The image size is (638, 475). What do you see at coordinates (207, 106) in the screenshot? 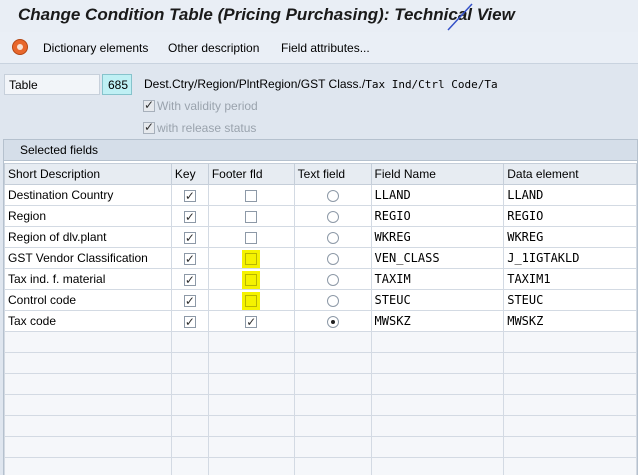
I see `validity-period-label: With validity period` at bounding box center [207, 106].